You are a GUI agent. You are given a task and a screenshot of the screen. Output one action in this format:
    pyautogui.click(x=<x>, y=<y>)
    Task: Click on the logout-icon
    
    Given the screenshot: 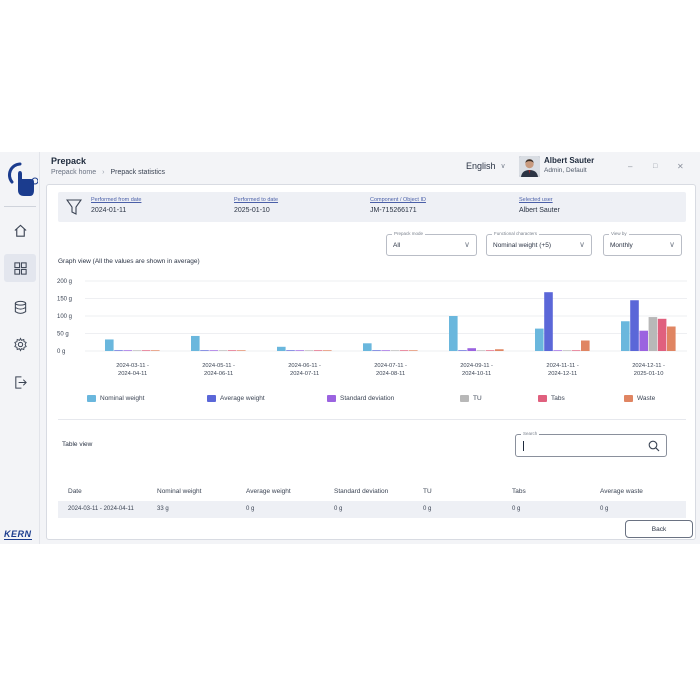 What is the action you would take?
    pyautogui.click(x=20, y=382)
    